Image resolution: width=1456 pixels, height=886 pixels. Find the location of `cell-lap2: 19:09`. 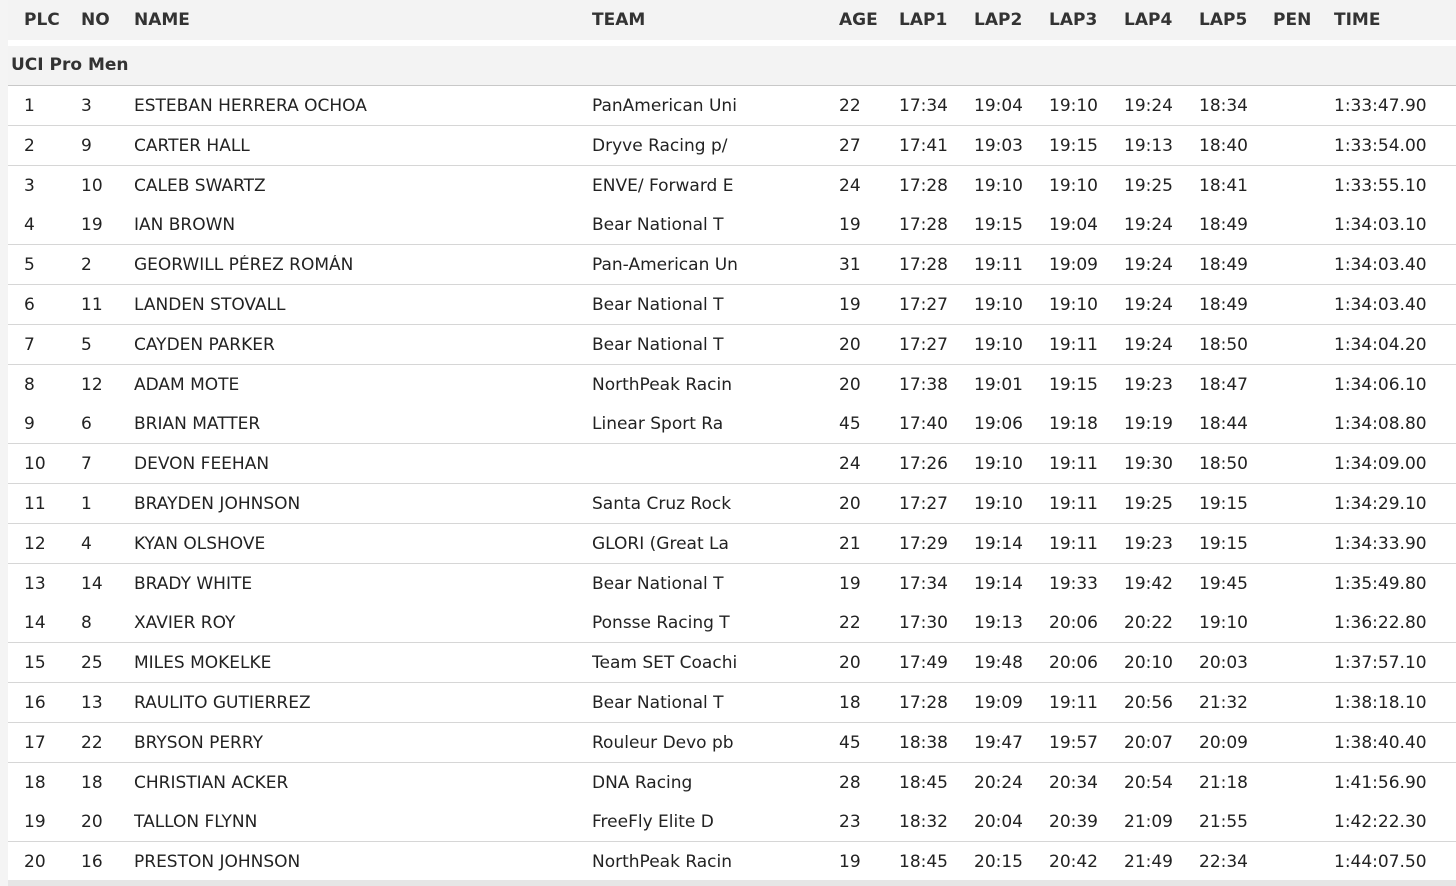

cell-lap2: 19:09 is located at coordinates (998, 703).